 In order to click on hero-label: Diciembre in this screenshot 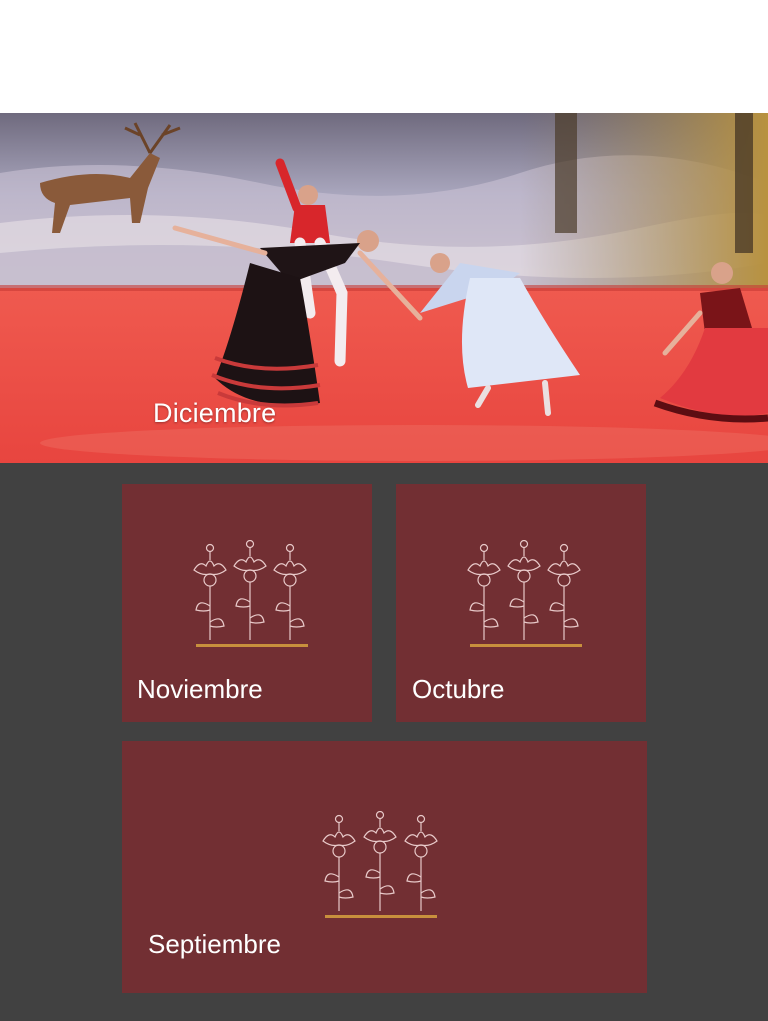, I will do `click(215, 413)`.